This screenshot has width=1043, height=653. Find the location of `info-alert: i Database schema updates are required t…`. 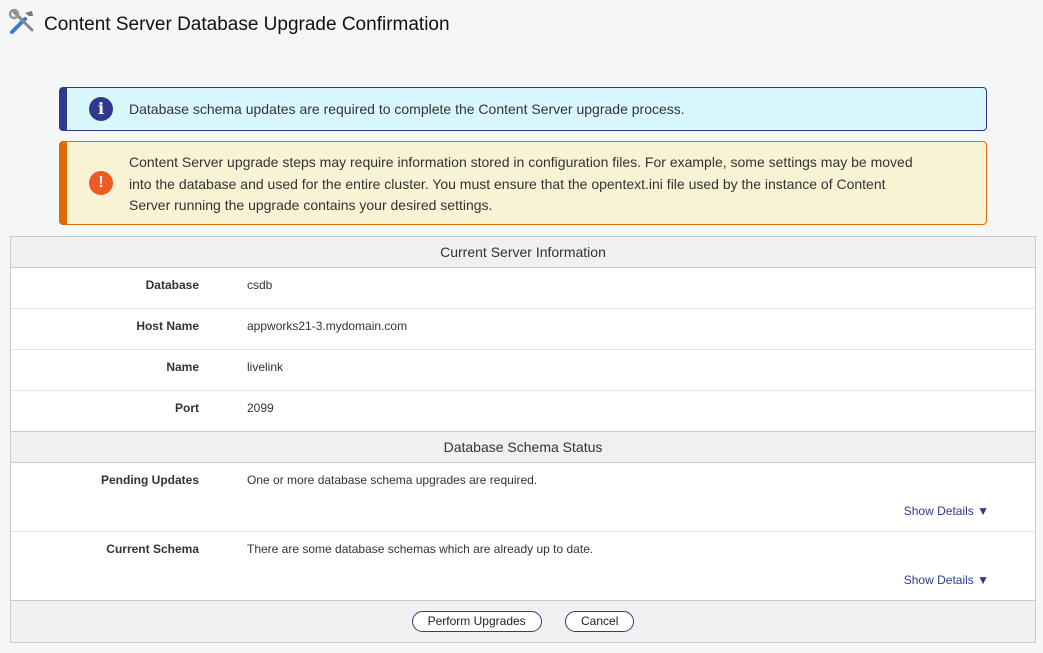

info-alert: i Database schema updates are required t… is located at coordinates (523, 109).